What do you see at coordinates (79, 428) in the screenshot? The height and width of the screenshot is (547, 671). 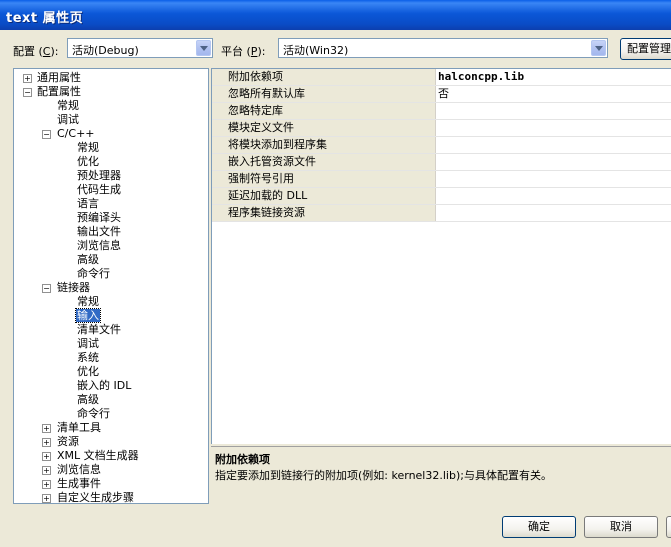 I see `tree-item: 清单工具` at bounding box center [79, 428].